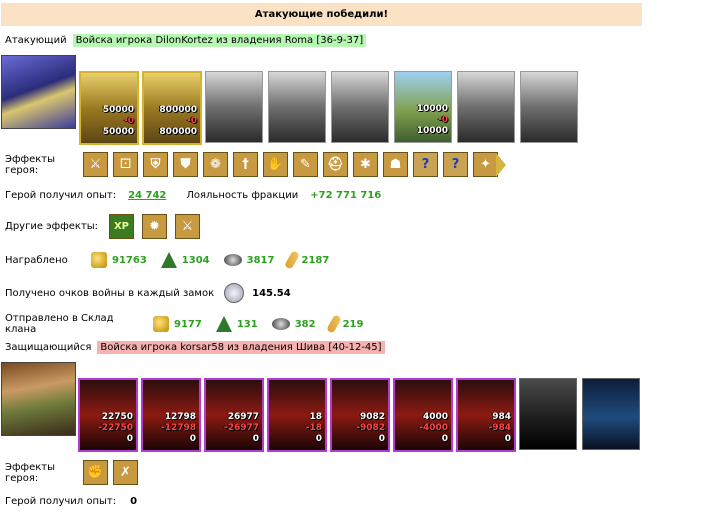 The width and height of the screenshot is (709, 512). What do you see at coordinates (167, 260) in the screenshot?
I see `loot-row: Награблено 91763 1304 3817 2187` at bounding box center [167, 260].